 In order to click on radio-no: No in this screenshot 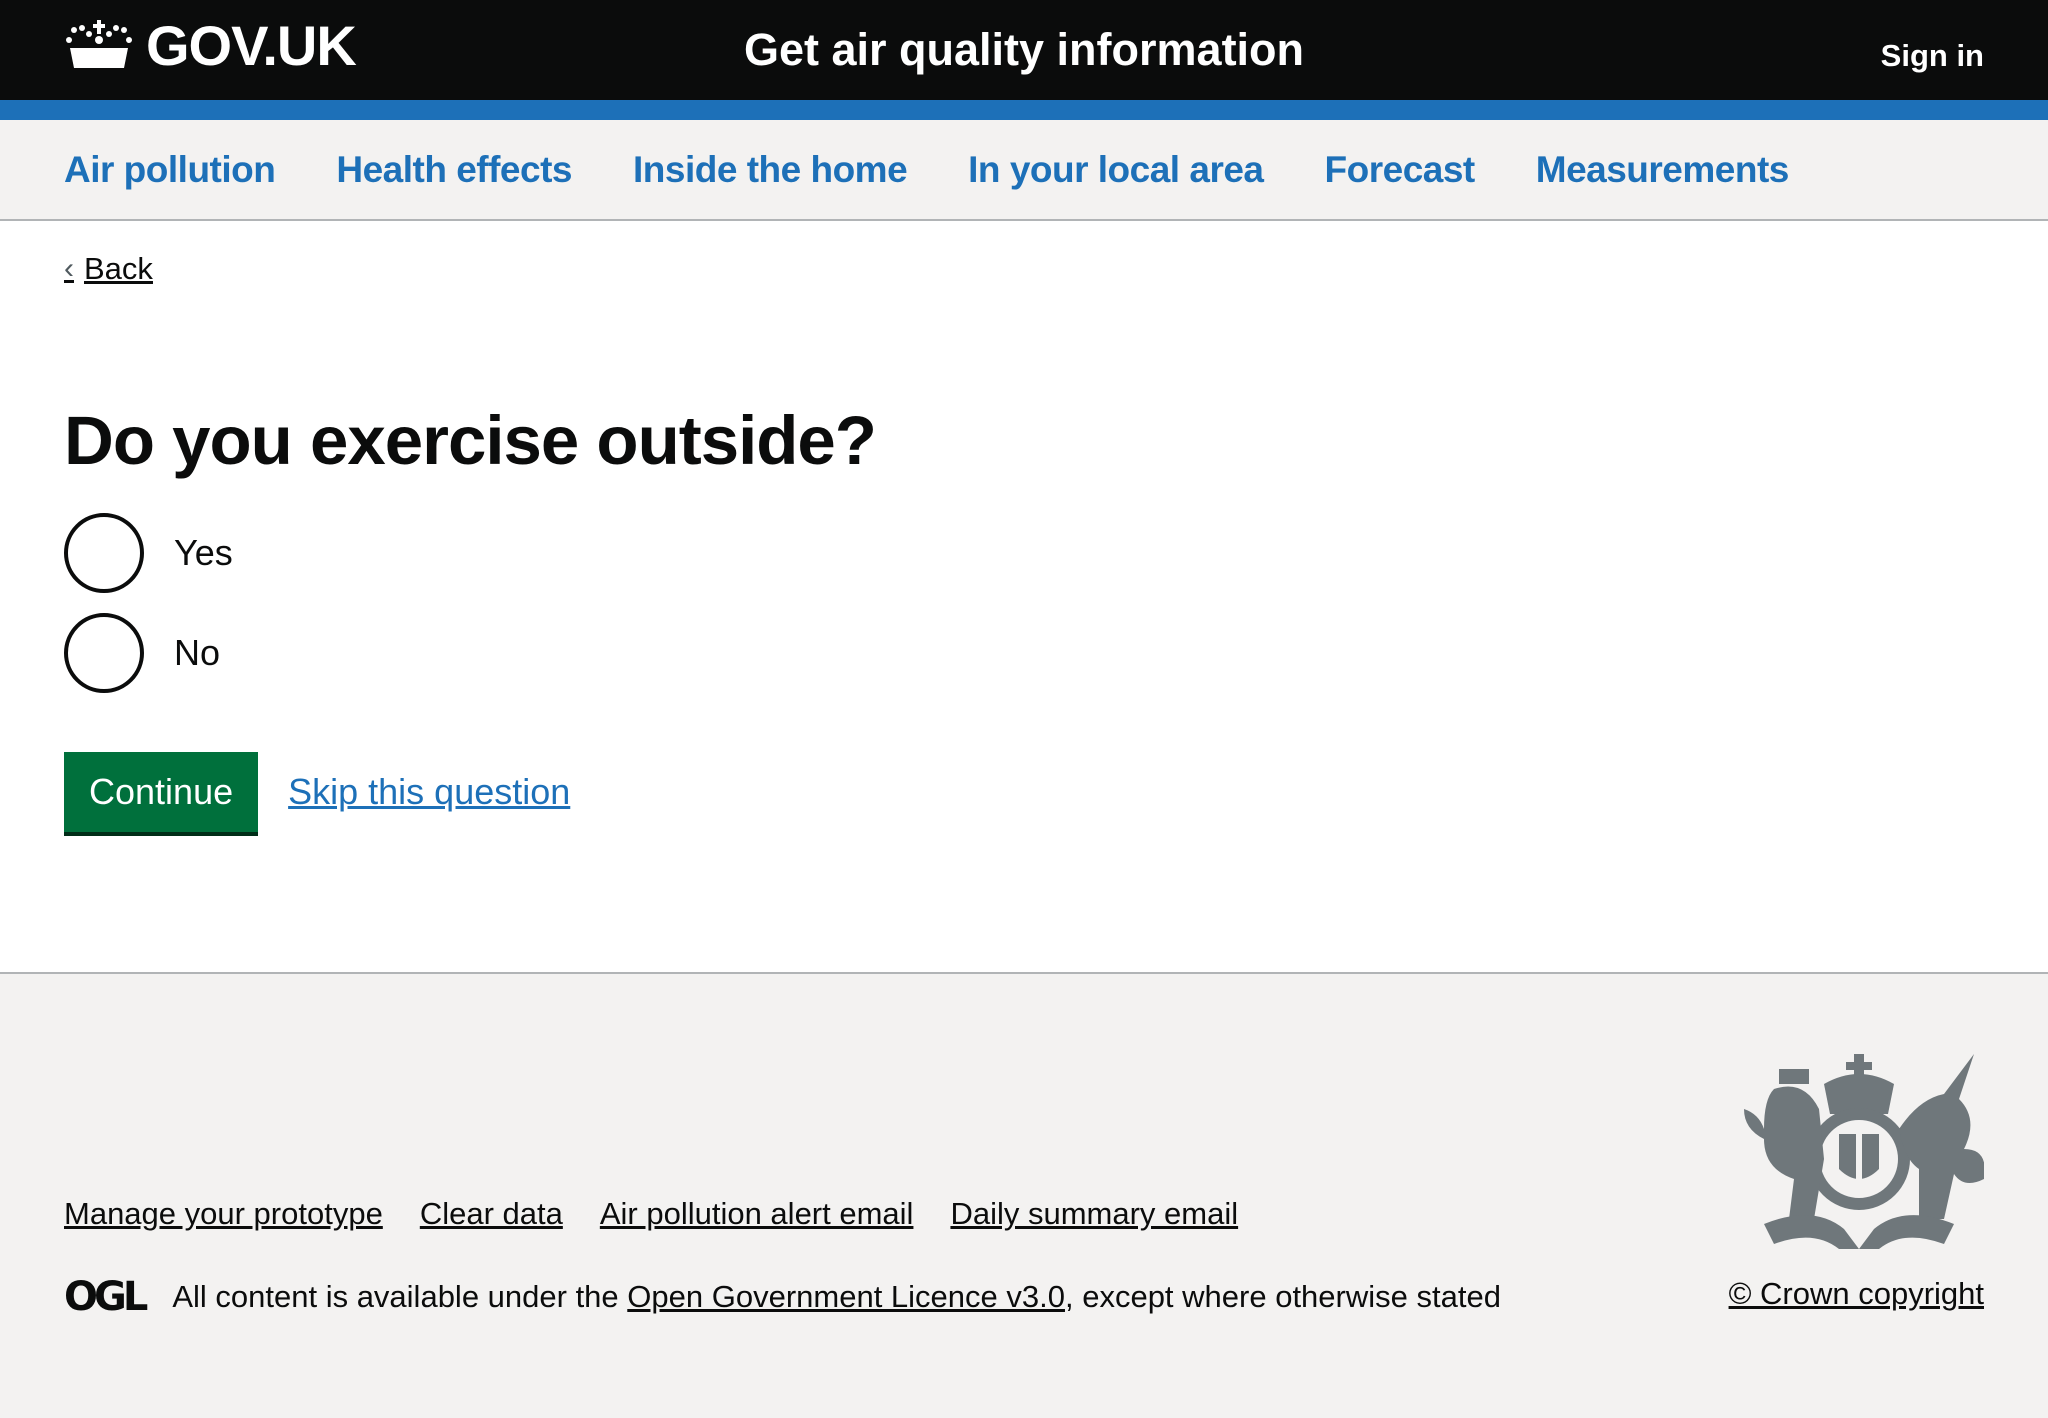, I will do `click(142, 653)`.